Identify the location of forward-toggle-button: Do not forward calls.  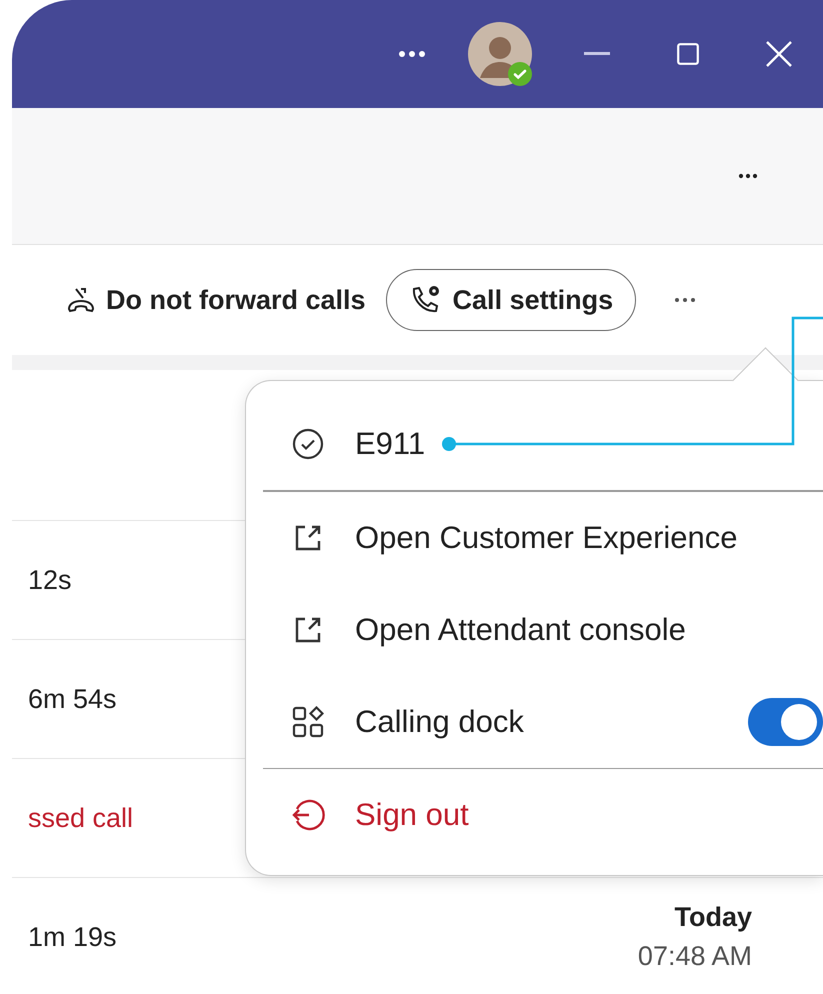
(216, 300).